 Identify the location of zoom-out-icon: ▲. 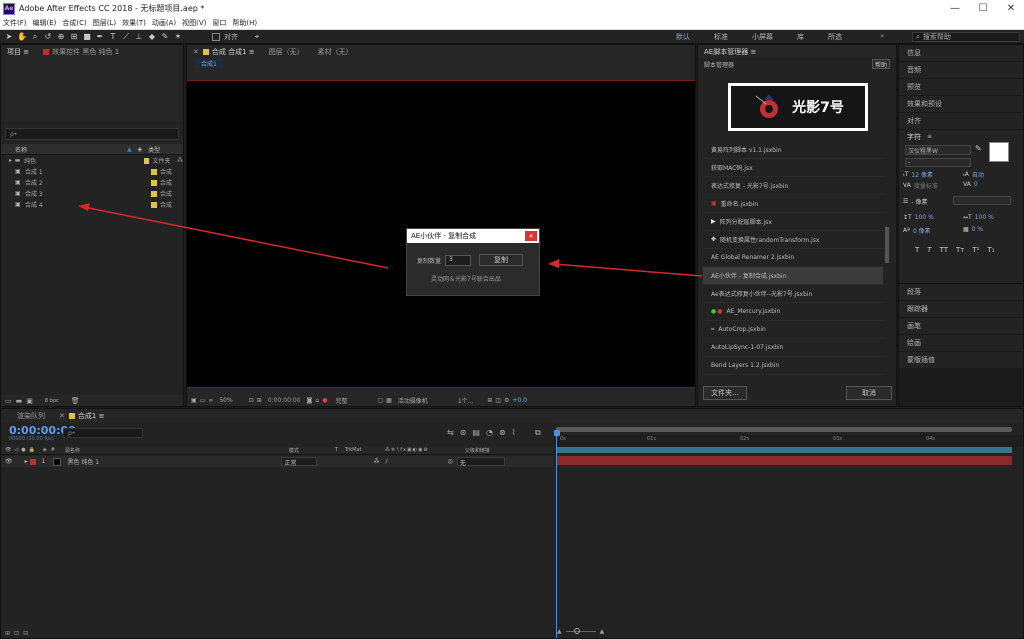
(559, 631).